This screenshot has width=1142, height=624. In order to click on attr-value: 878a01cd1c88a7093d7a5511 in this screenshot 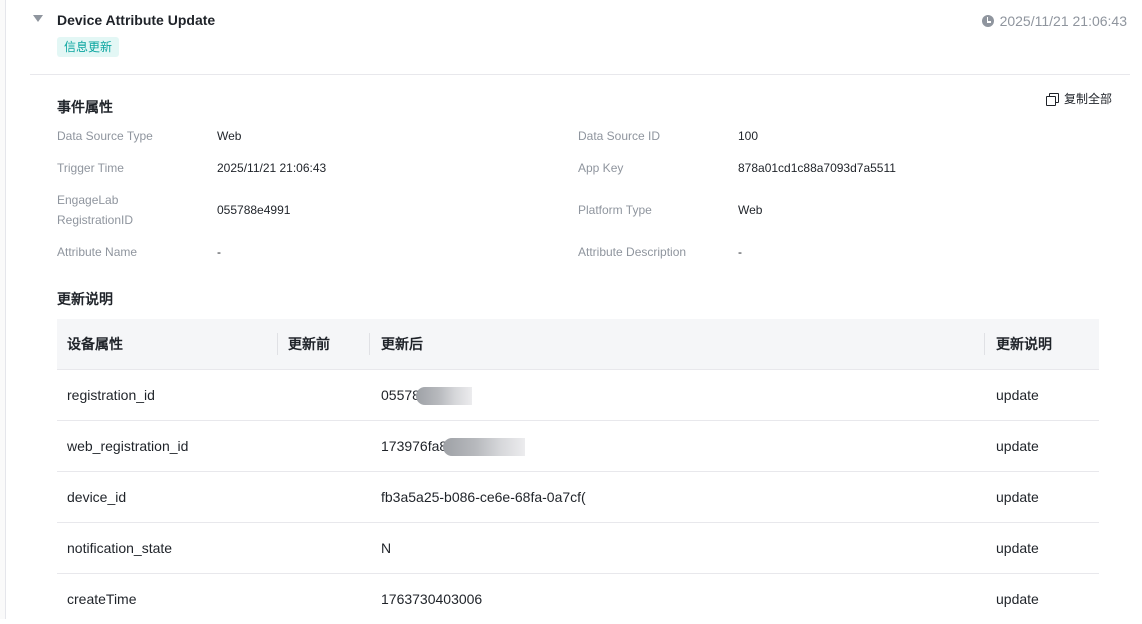, I will do `click(817, 168)`.